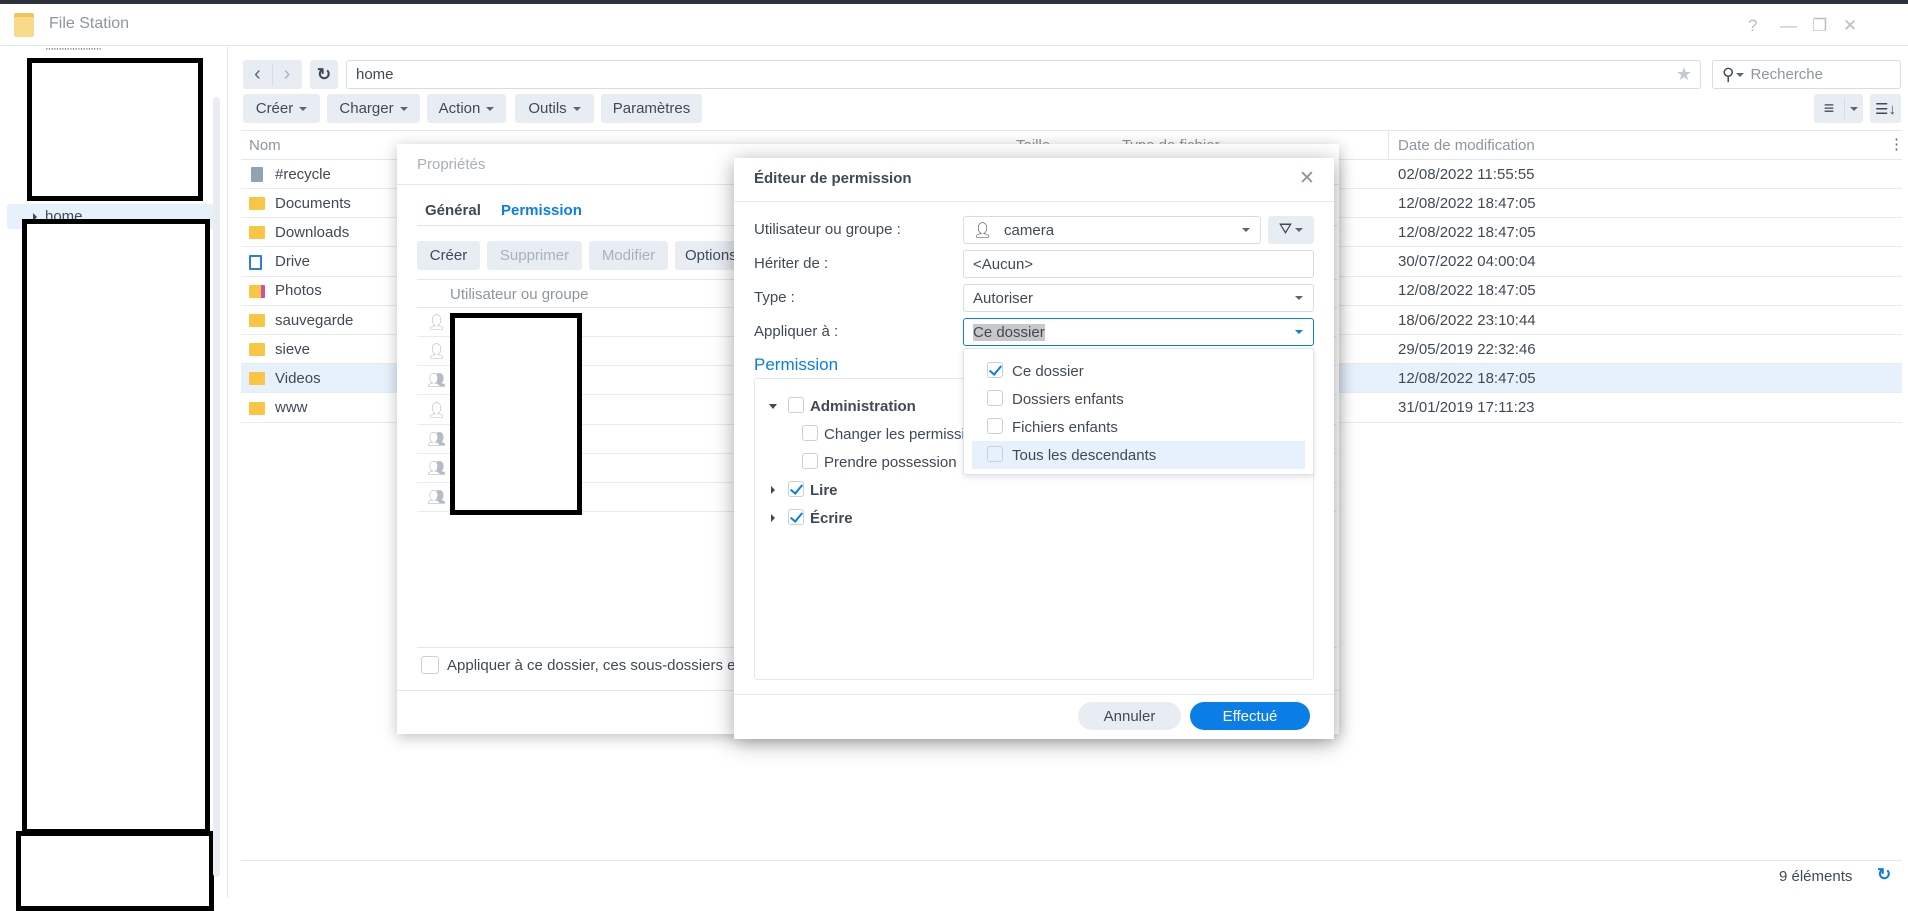  Describe the element at coordinates (628, 255) in the screenshot. I see `edit-permission-button: Modifier` at that location.